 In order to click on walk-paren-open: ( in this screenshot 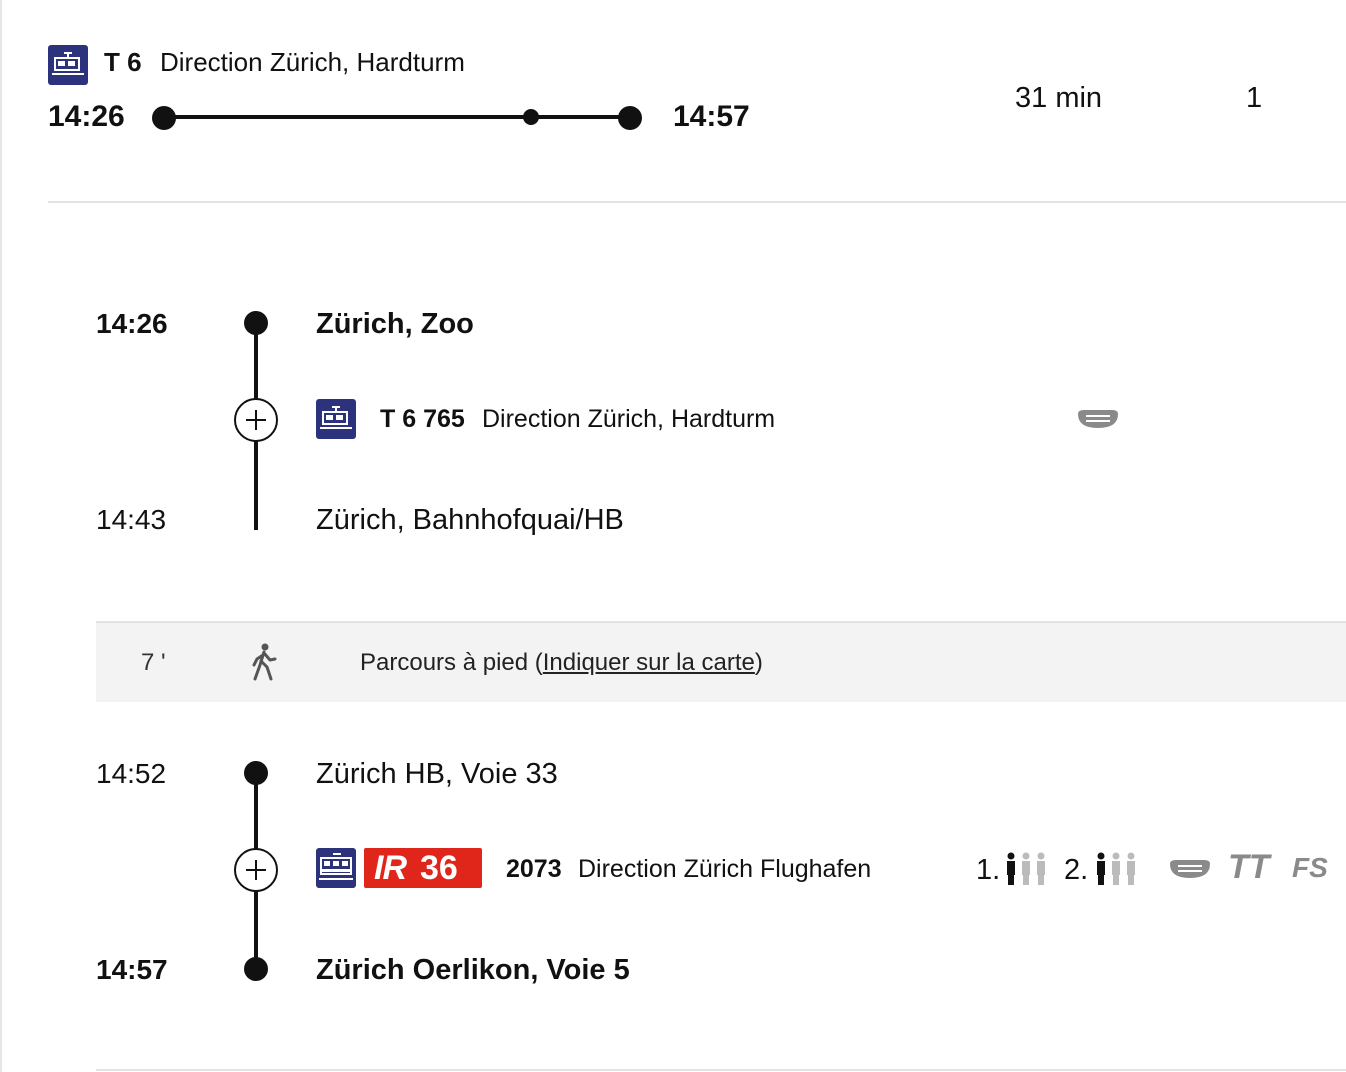, I will do `click(538, 662)`.